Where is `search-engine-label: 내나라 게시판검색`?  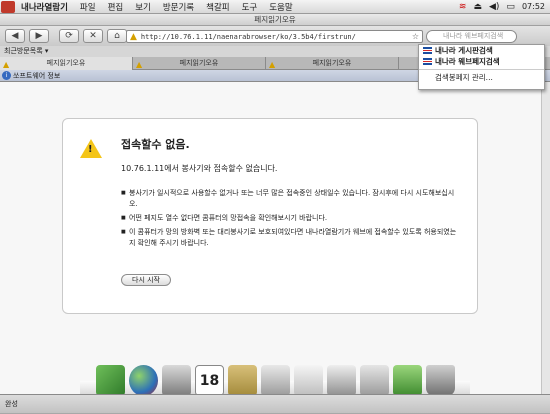 search-engine-label: 내나라 게시판검색 is located at coordinates (464, 50).